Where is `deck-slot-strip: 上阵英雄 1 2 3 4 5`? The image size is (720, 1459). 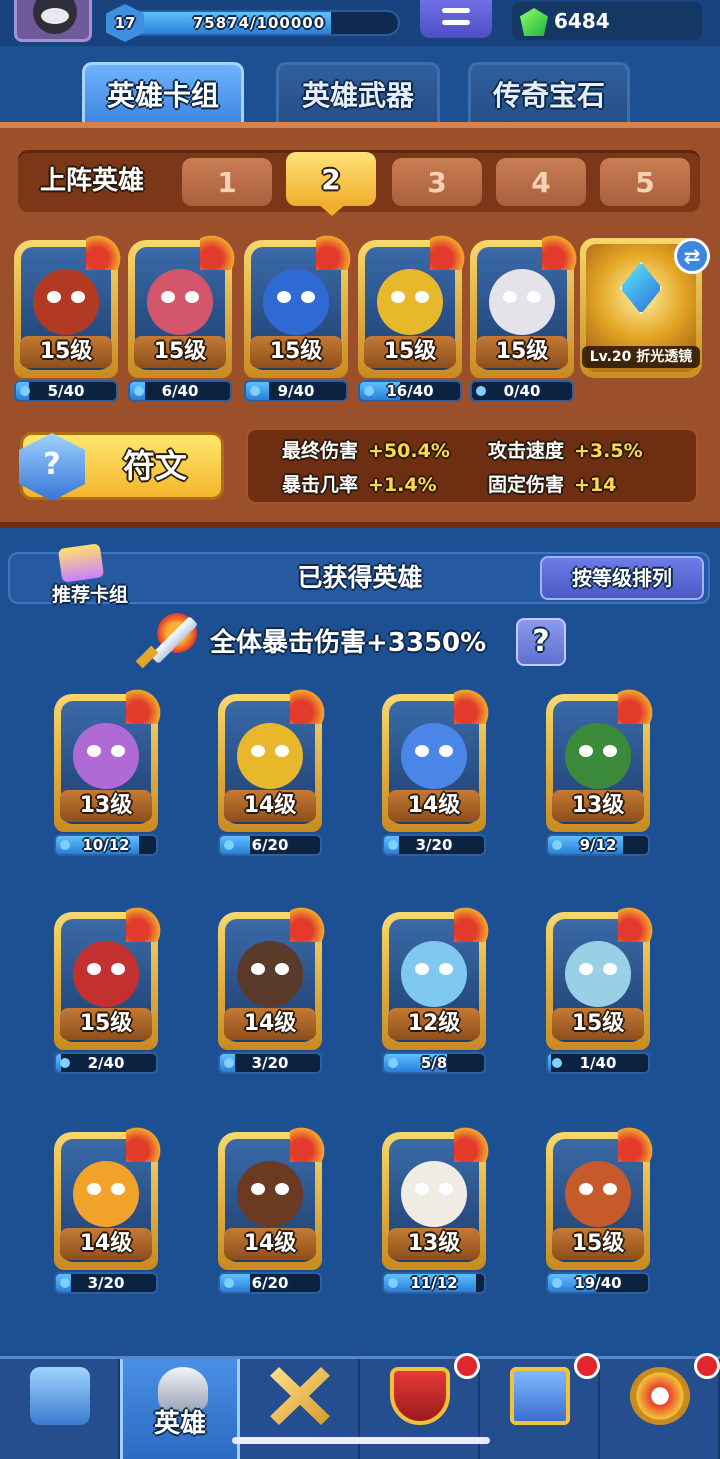 deck-slot-strip: 上阵英雄 1 2 3 4 5 is located at coordinates (359, 183).